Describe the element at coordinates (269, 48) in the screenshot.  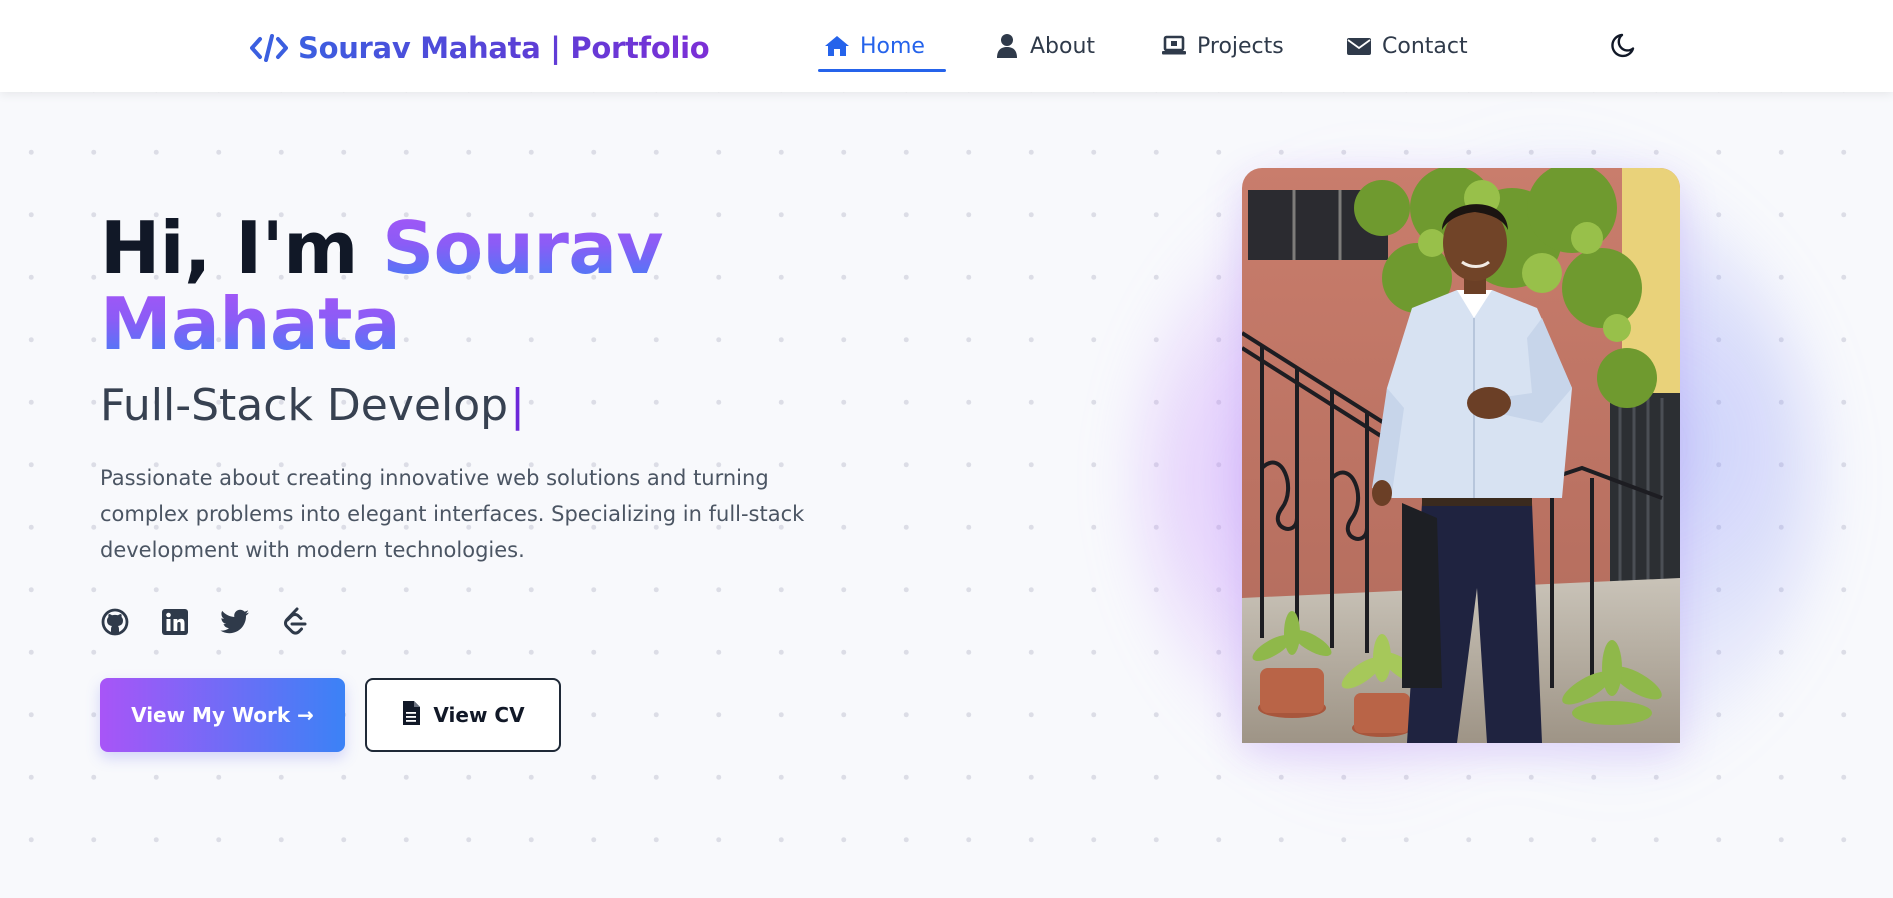
I see `code-icon` at that location.